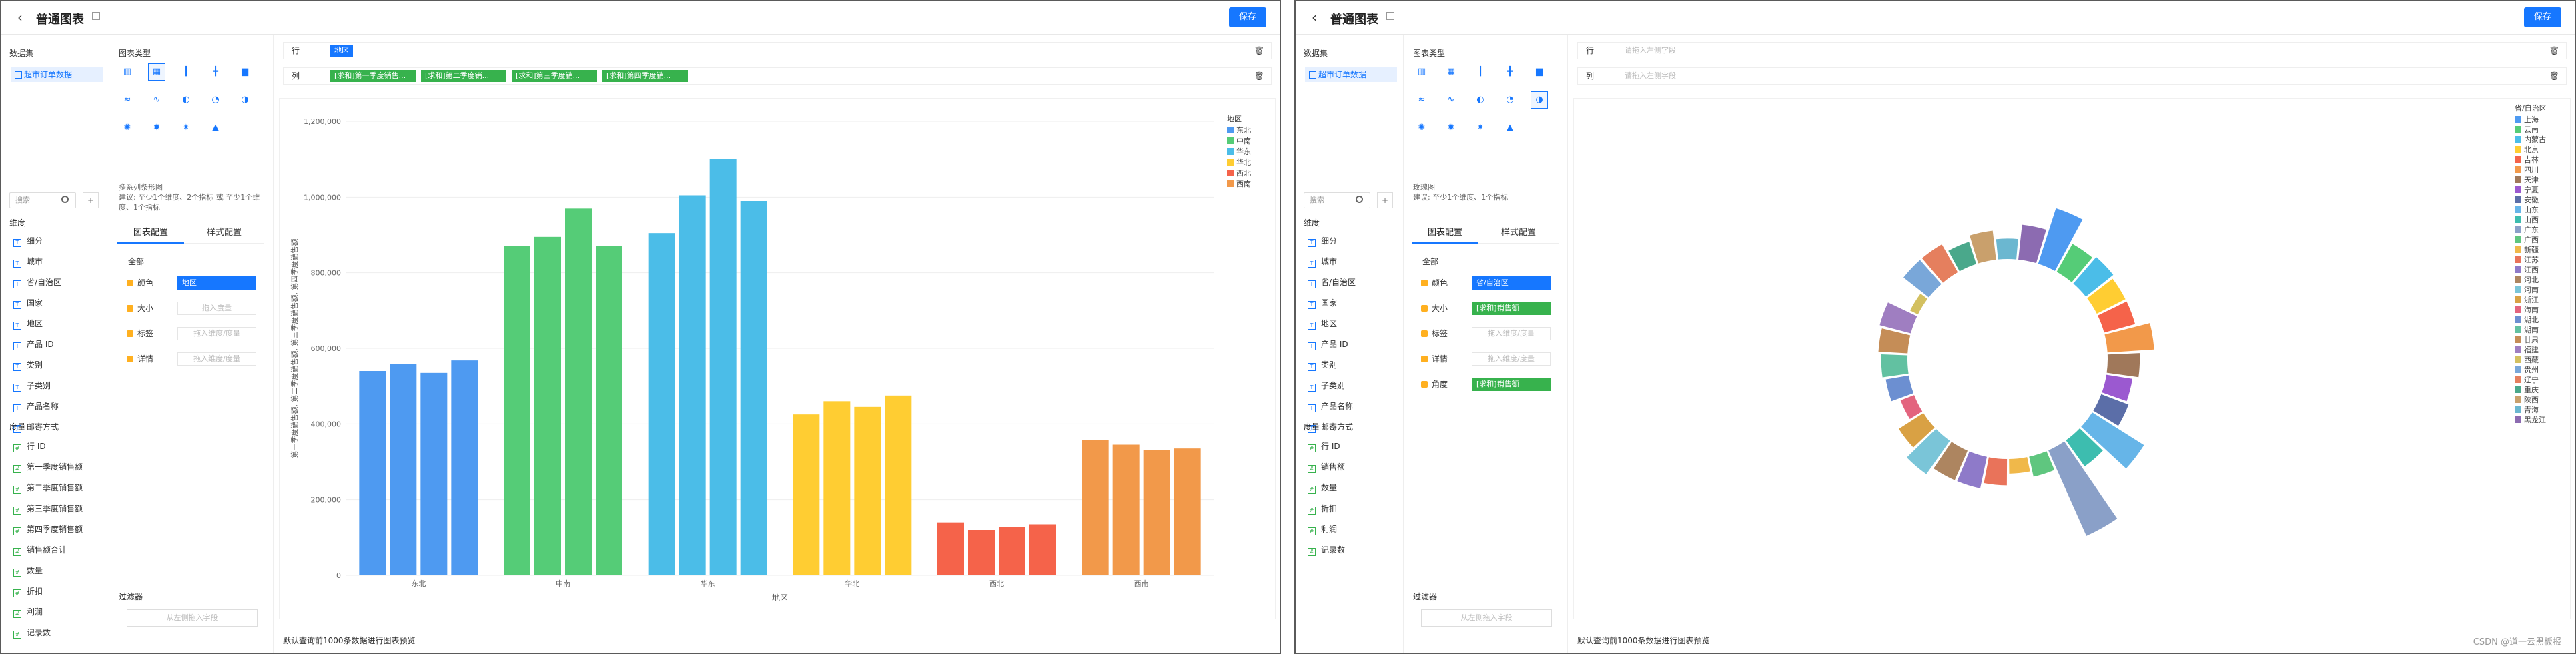 The image size is (2576, 654). What do you see at coordinates (195, 359) in the screenshot?
I see `encoding-row: 详情 拖入维度/度量` at bounding box center [195, 359].